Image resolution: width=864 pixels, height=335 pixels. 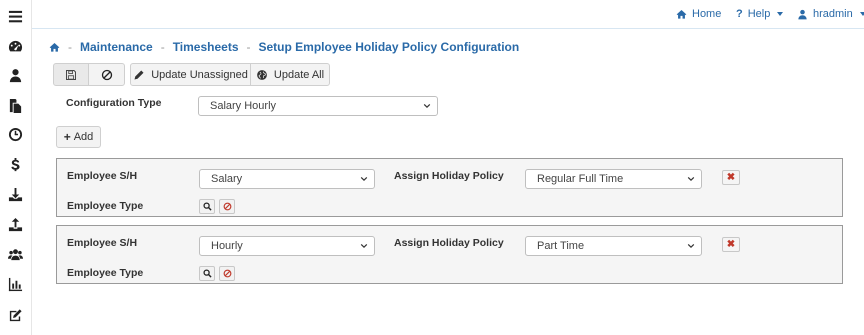 What do you see at coordinates (287, 246) in the screenshot?
I see `employee-sh-select: Hourly` at bounding box center [287, 246].